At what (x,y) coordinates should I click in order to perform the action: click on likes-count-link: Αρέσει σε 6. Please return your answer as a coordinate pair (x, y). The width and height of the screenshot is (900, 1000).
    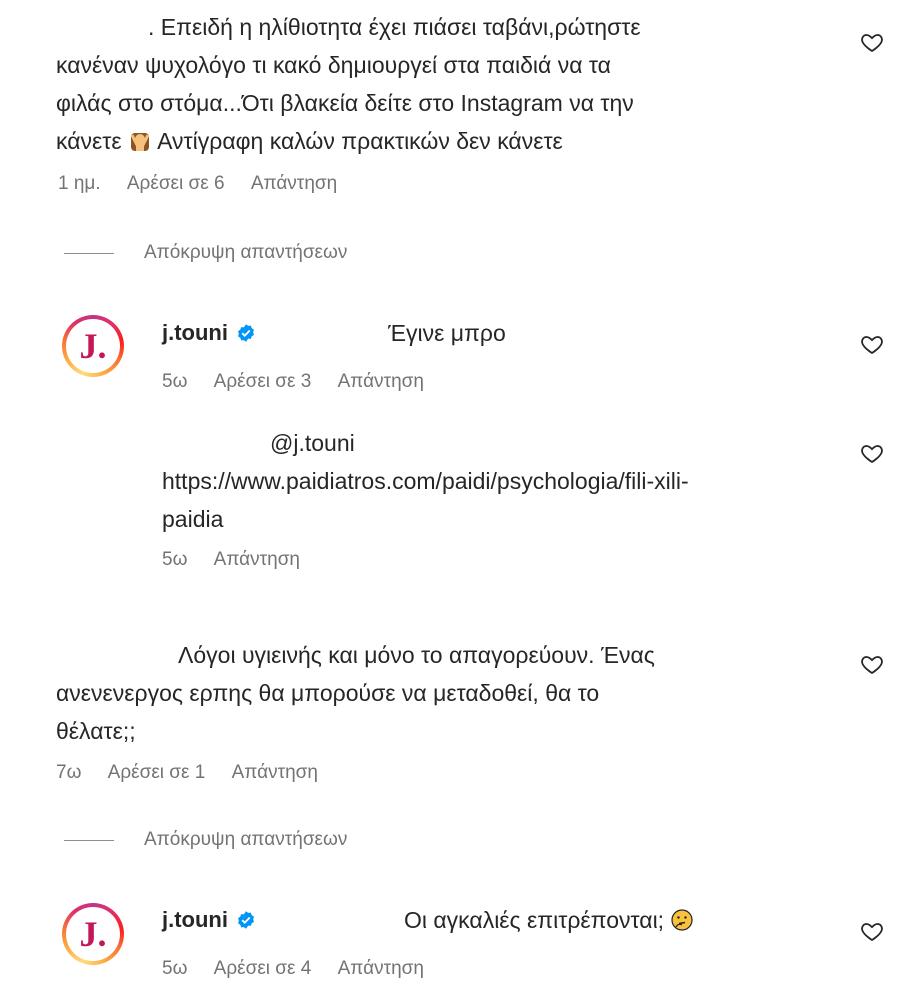
    Looking at the image, I should click on (176, 183).